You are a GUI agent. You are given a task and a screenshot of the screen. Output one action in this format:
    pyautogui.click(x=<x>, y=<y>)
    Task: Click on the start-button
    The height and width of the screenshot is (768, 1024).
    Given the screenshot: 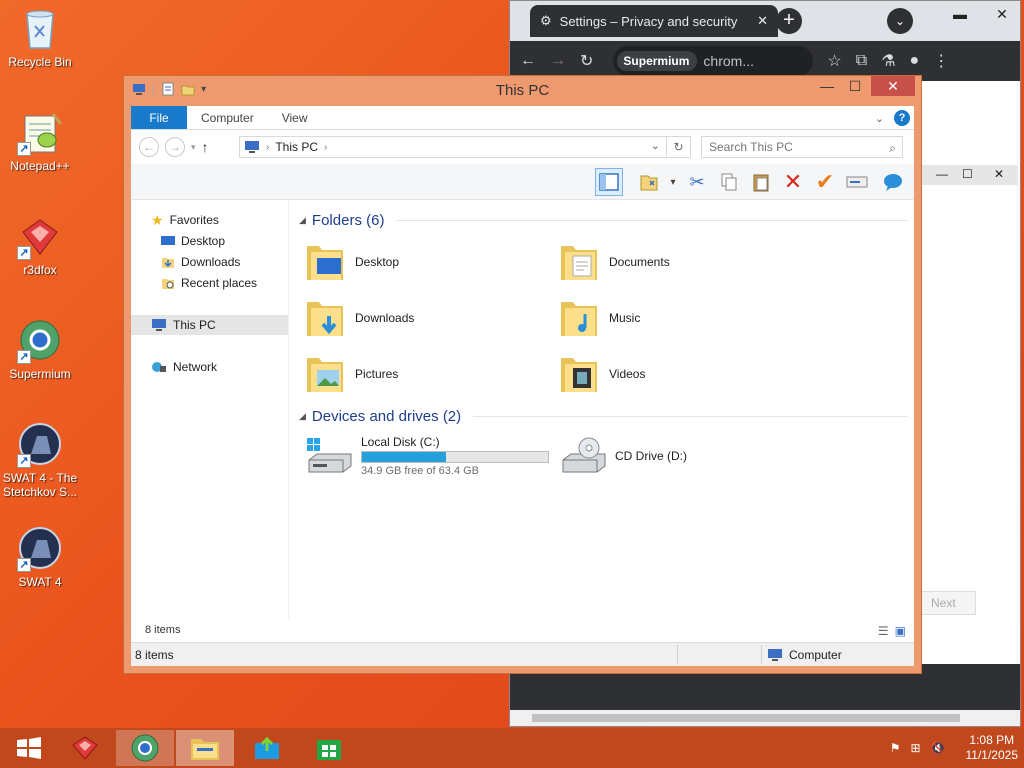 What is the action you would take?
    pyautogui.click(x=29, y=748)
    